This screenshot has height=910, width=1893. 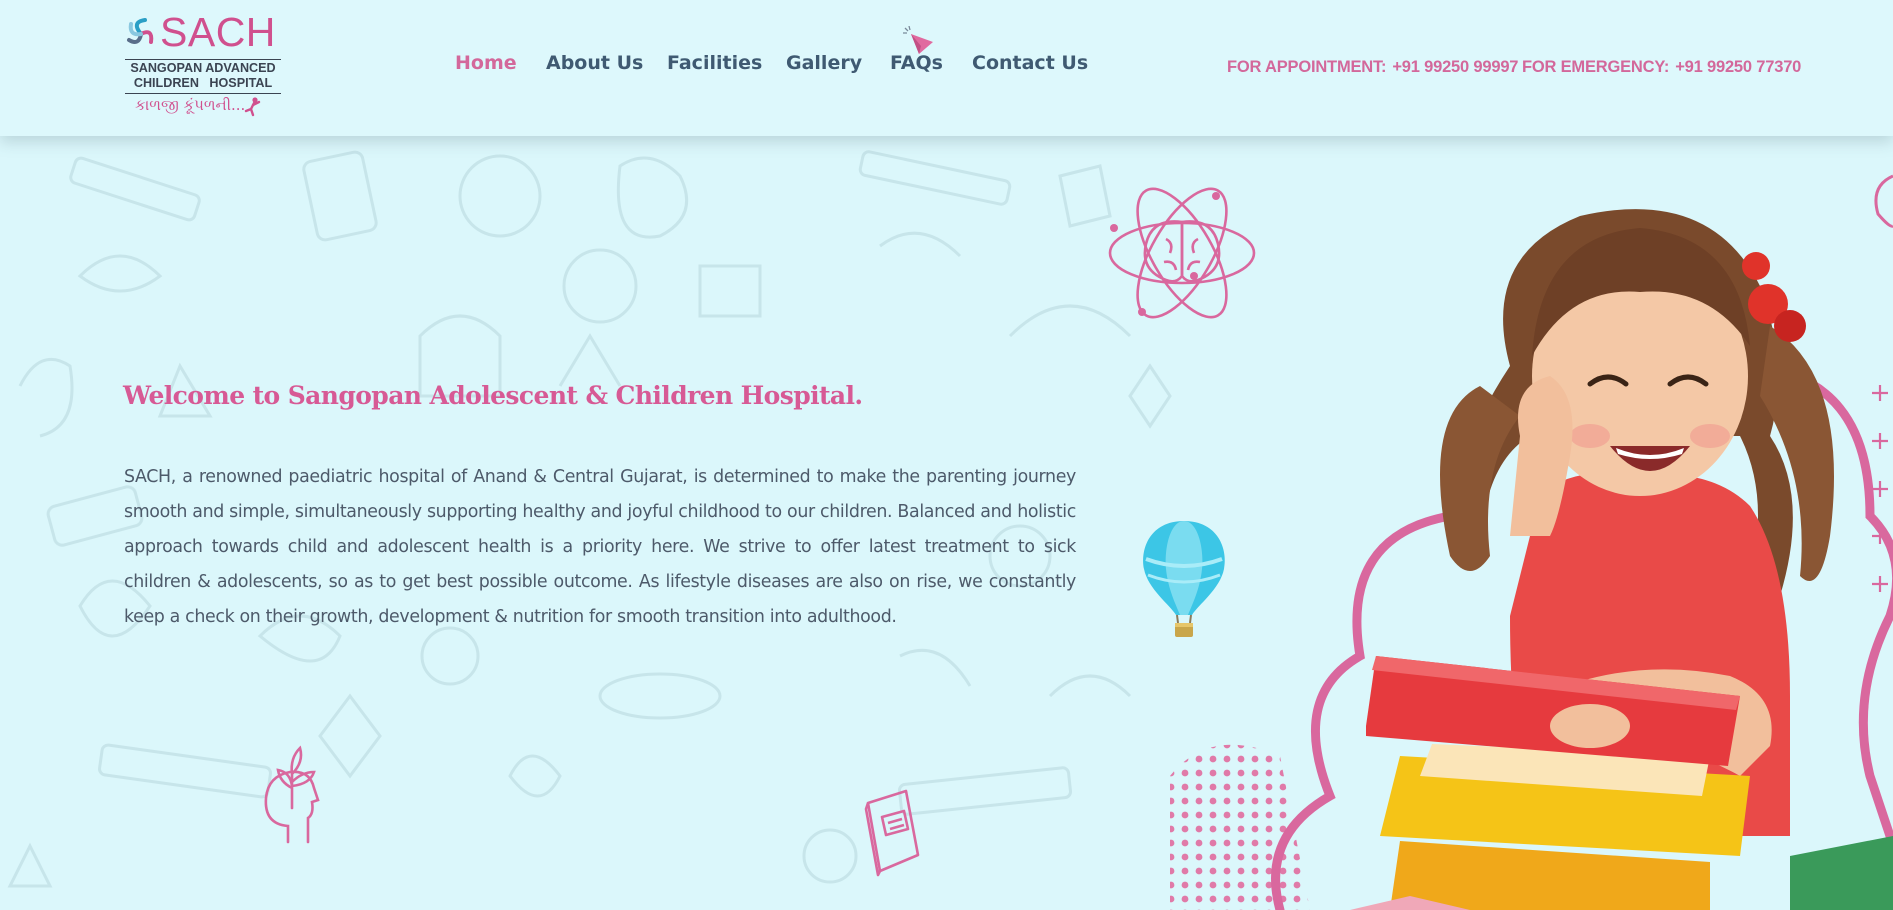 I want to click on appointment-contact: FOR APPOINTMENT: +91 99250 99997, so click(x=1375, y=67).